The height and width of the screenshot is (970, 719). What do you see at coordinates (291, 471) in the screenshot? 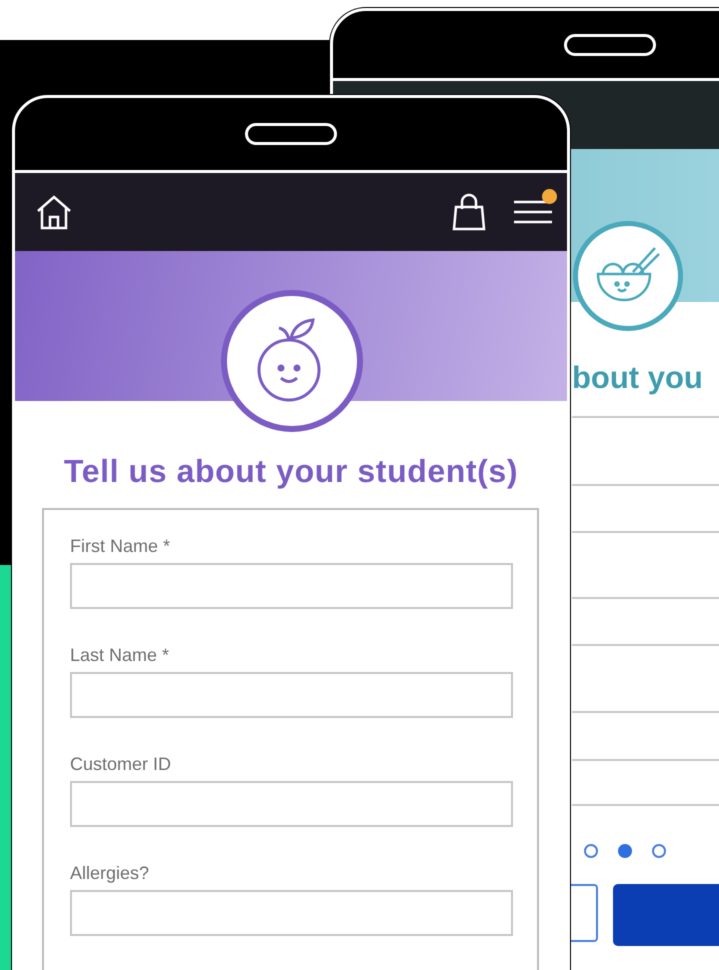
I see `form-title: Tell us about your student(s)` at bounding box center [291, 471].